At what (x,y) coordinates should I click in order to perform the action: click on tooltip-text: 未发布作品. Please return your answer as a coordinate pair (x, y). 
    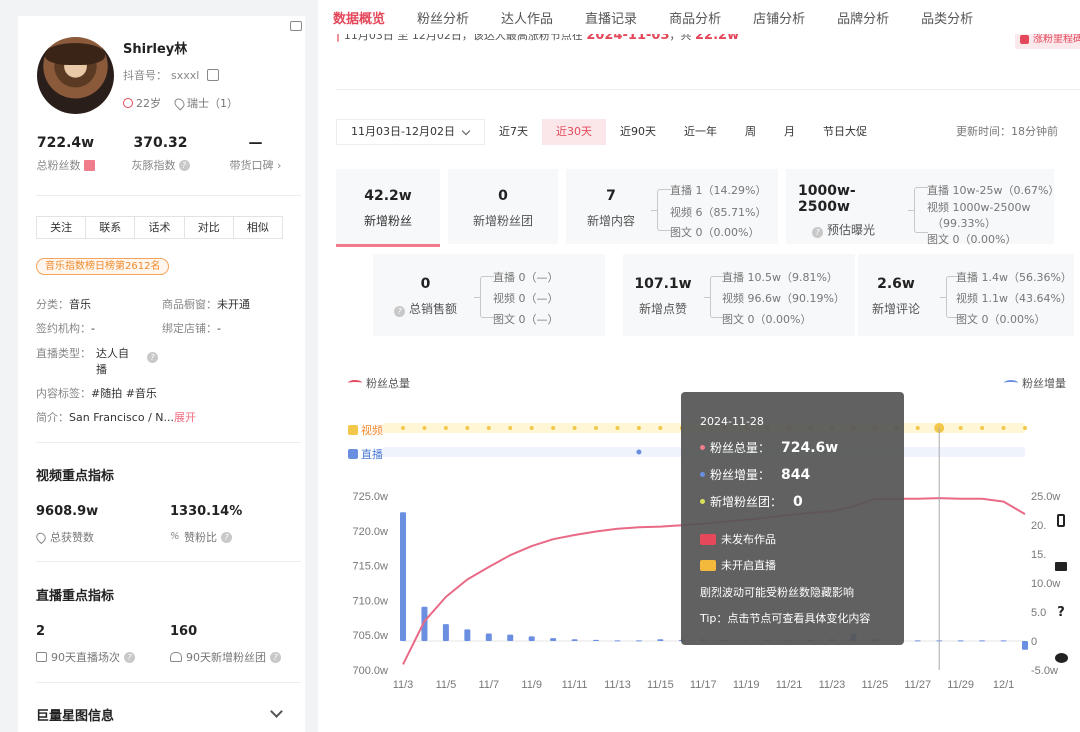
    Looking at the image, I should click on (748, 539).